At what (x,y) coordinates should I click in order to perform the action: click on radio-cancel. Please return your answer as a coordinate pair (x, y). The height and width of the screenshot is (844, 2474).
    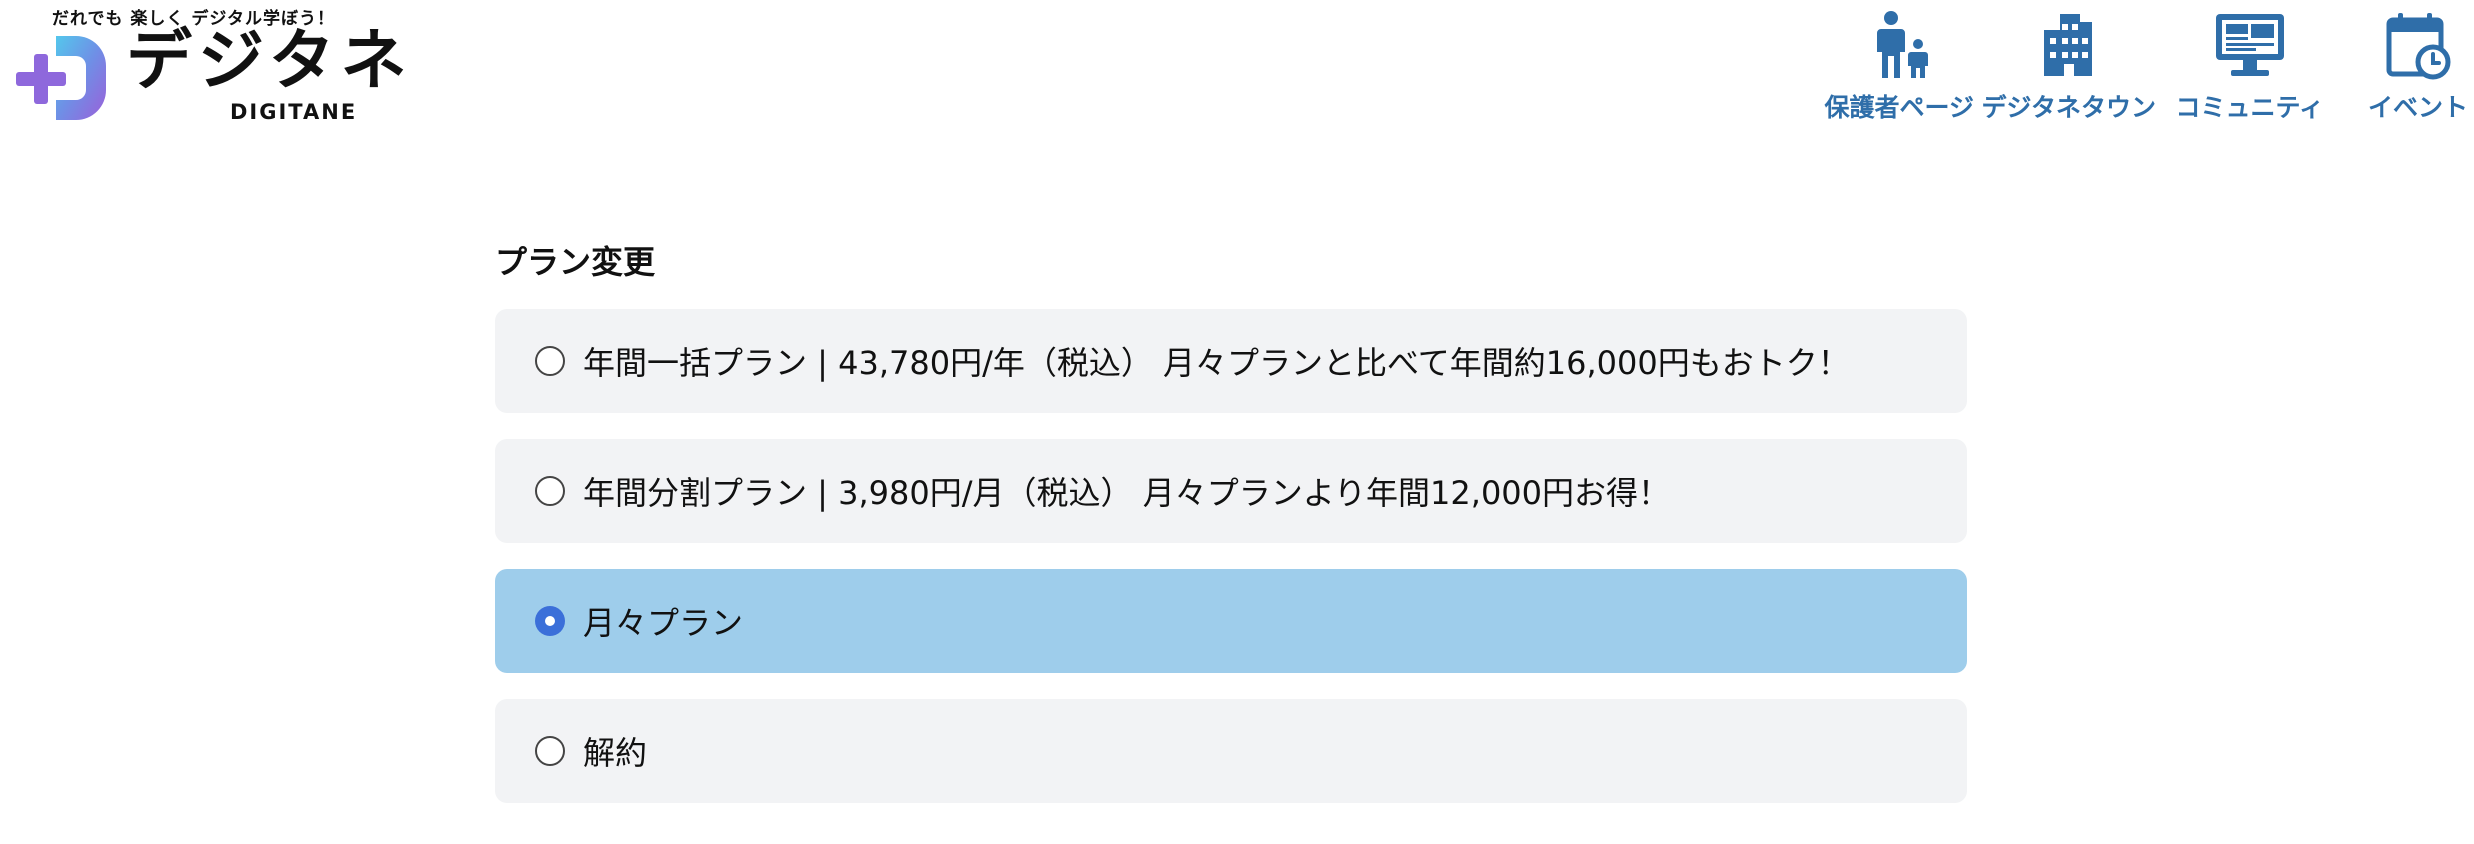
    Looking at the image, I should click on (550, 751).